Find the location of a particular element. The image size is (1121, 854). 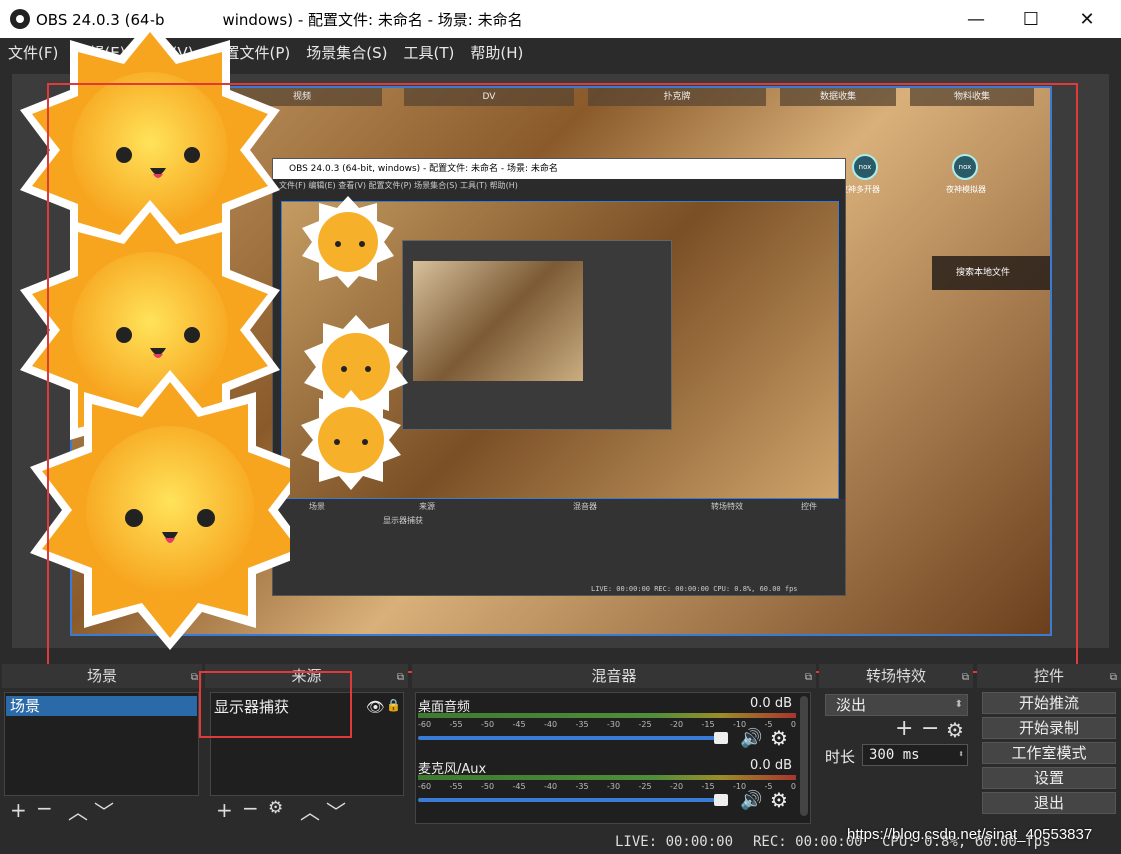

settings-button: 设置 is located at coordinates (1049, 778).